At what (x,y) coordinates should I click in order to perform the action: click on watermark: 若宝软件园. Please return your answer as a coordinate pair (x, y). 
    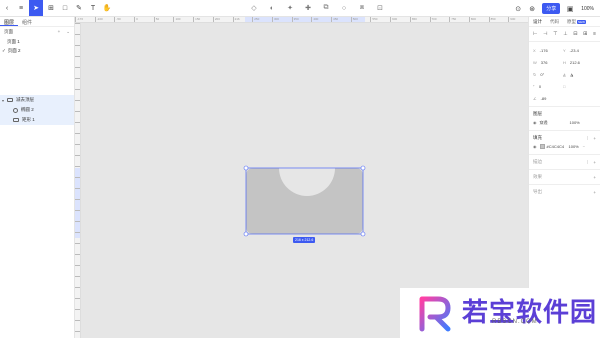
    Looking at the image, I should click on (500, 313).